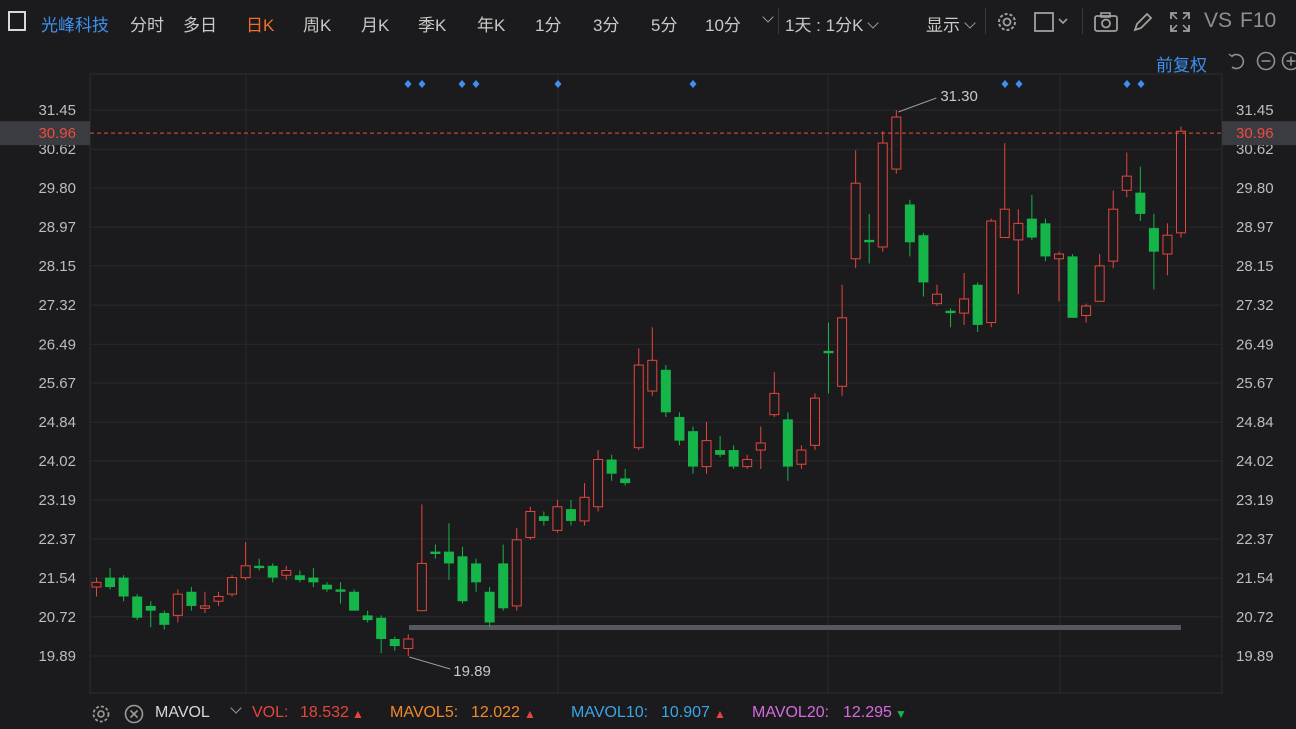 The image size is (1296, 729). What do you see at coordinates (234, 711) in the screenshot?
I see `indicator-chevron-down-icon` at bounding box center [234, 711].